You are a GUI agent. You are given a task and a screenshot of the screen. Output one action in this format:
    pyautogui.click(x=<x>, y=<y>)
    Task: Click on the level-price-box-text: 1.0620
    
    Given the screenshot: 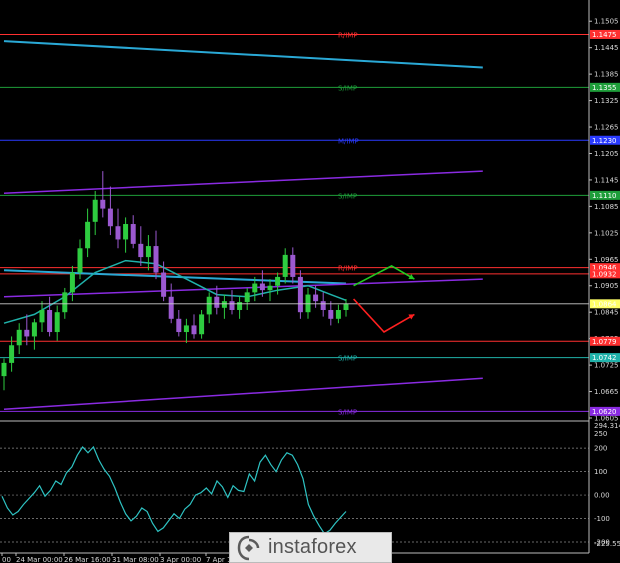 What is the action you would take?
    pyautogui.click(x=604, y=412)
    